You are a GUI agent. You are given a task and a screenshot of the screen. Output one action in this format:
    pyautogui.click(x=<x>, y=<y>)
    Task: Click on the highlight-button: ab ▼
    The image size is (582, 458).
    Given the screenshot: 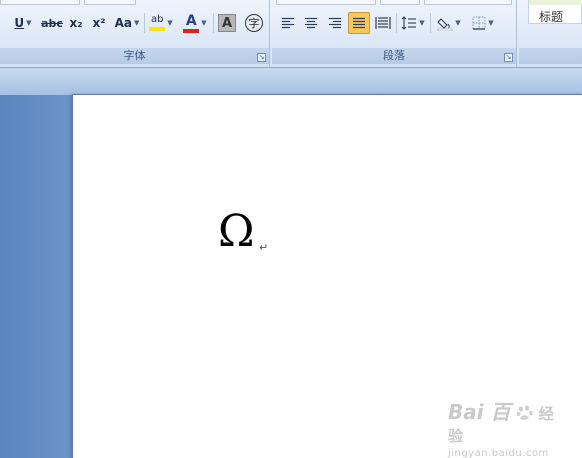 What is the action you would take?
    pyautogui.click(x=161, y=23)
    